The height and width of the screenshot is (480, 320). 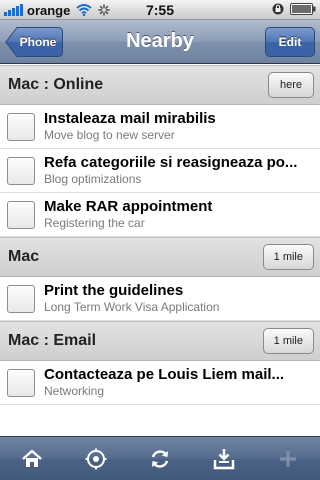 I want to click on section-title: Mac, so click(x=24, y=256).